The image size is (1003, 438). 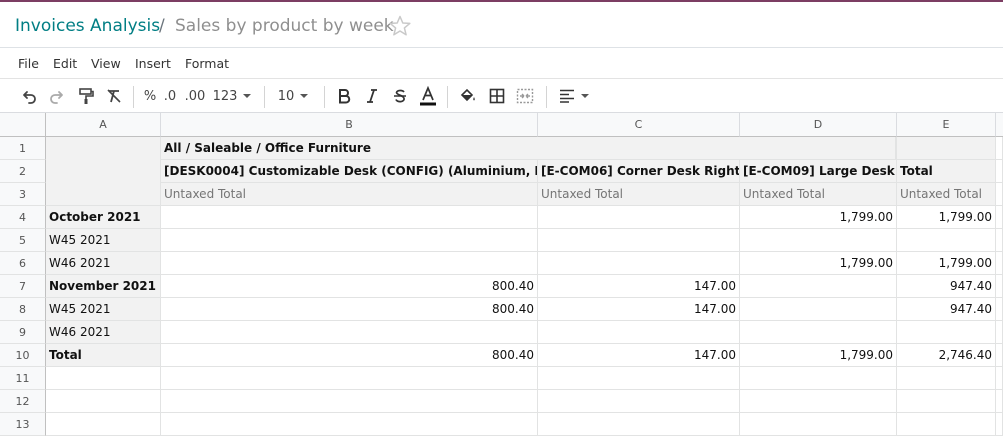 I want to click on cell-a10: Total, so click(x=103, y=355).